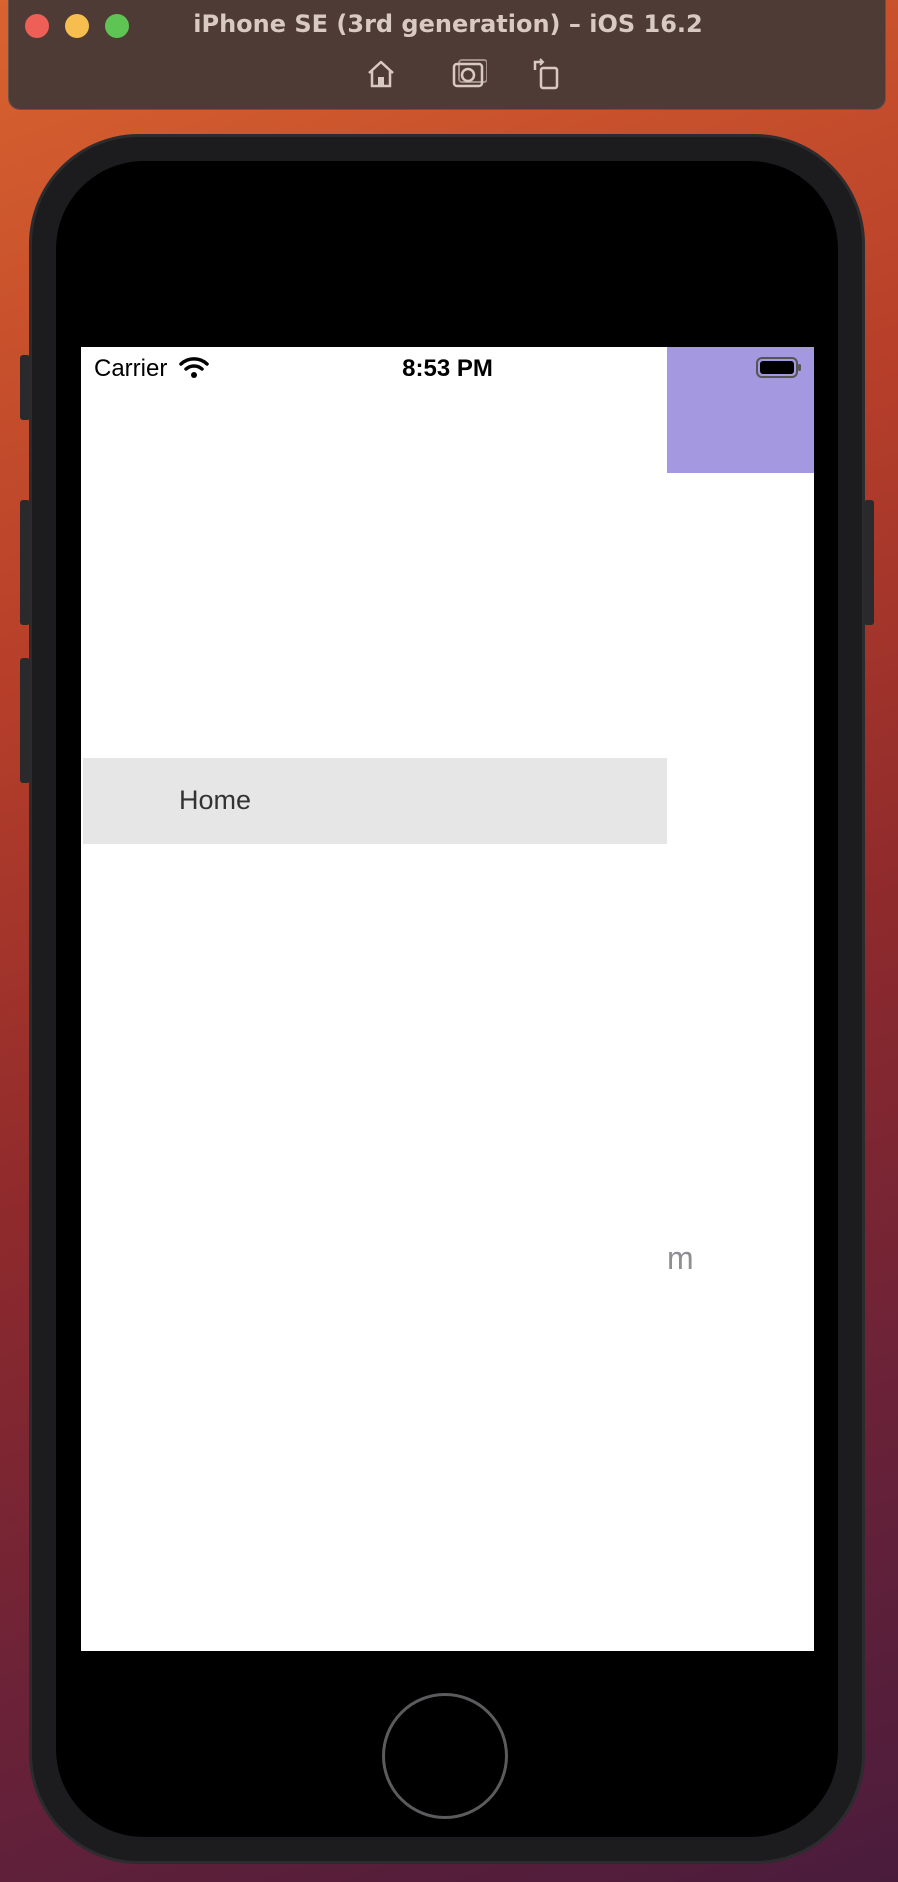  I want to click on volume-down-button, so click(25, 720).